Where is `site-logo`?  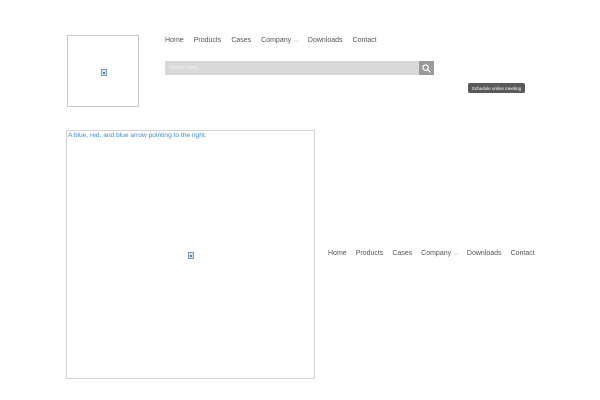 site-logo is located at coordinates (103, 71).